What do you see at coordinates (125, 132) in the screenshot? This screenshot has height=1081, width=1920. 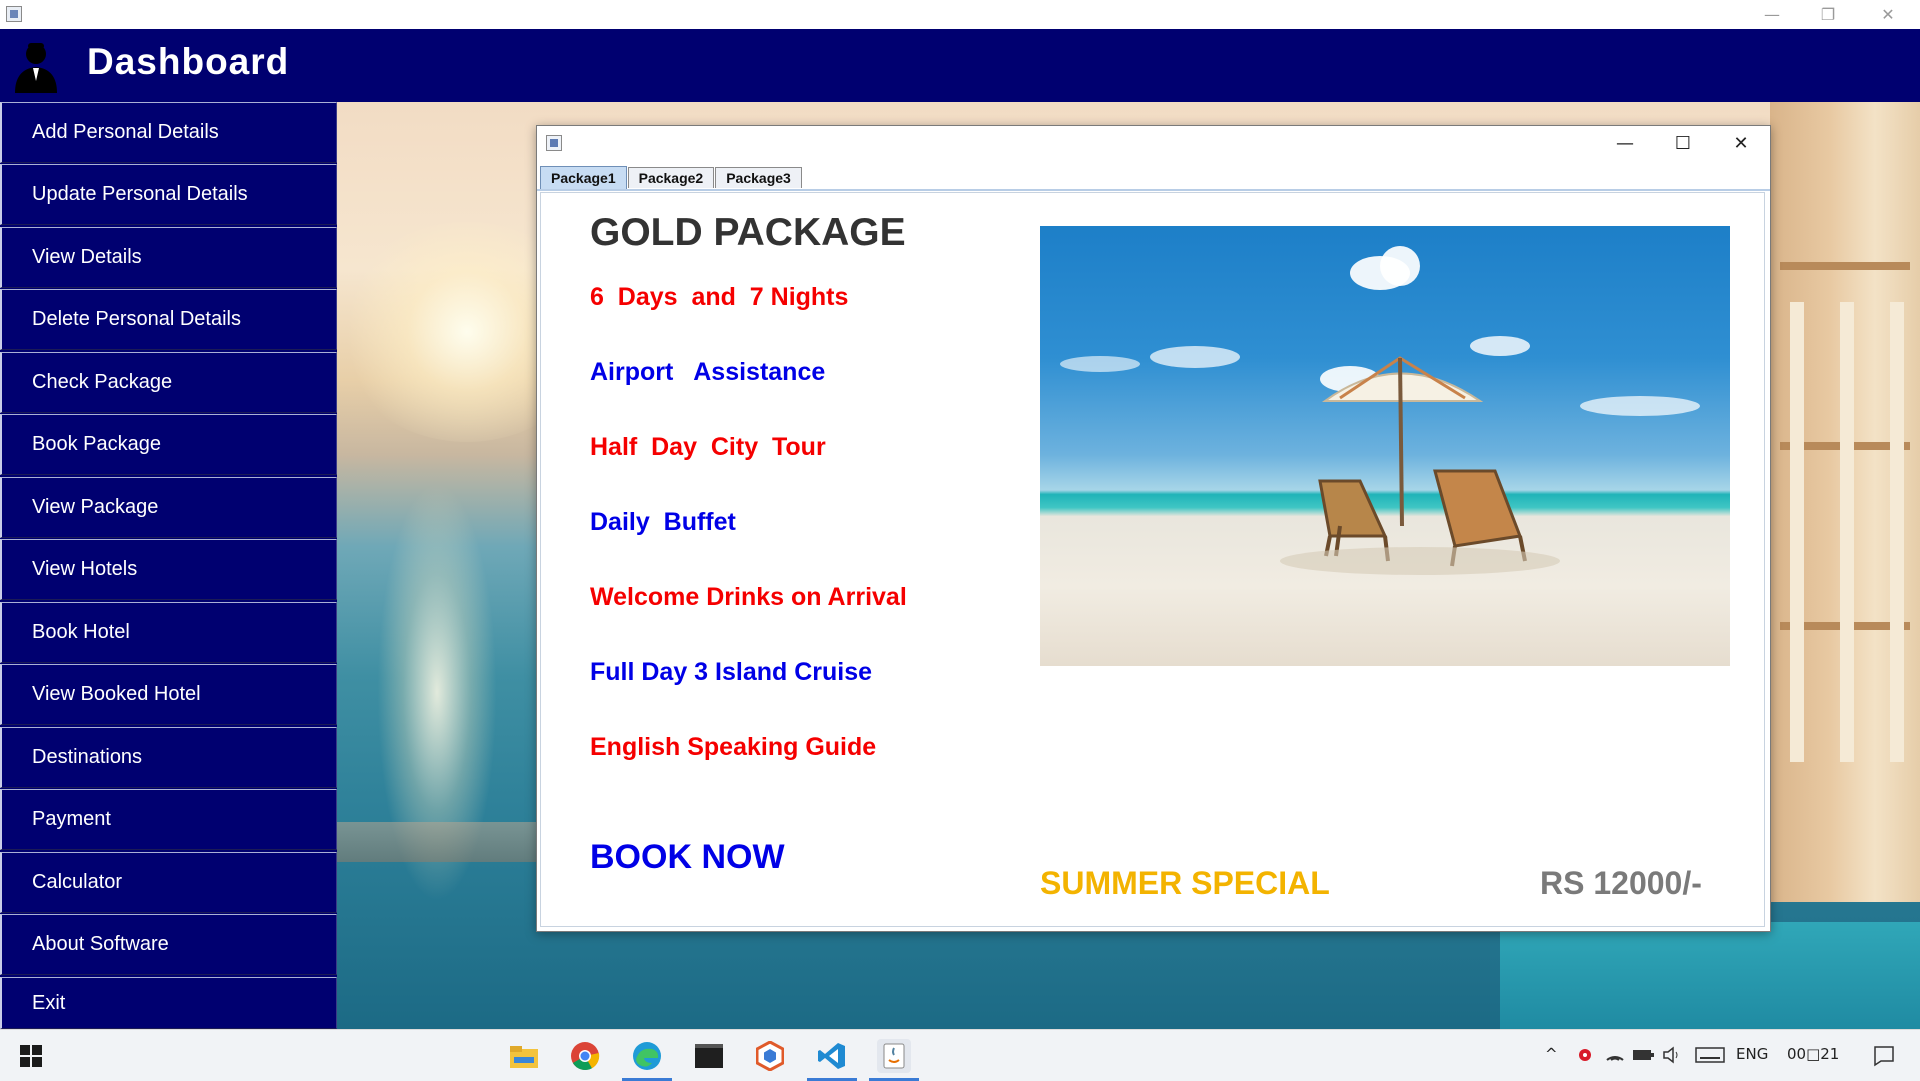 I see `sidebar-item-label: Add Personal Details` at bounding box center [125, 132].